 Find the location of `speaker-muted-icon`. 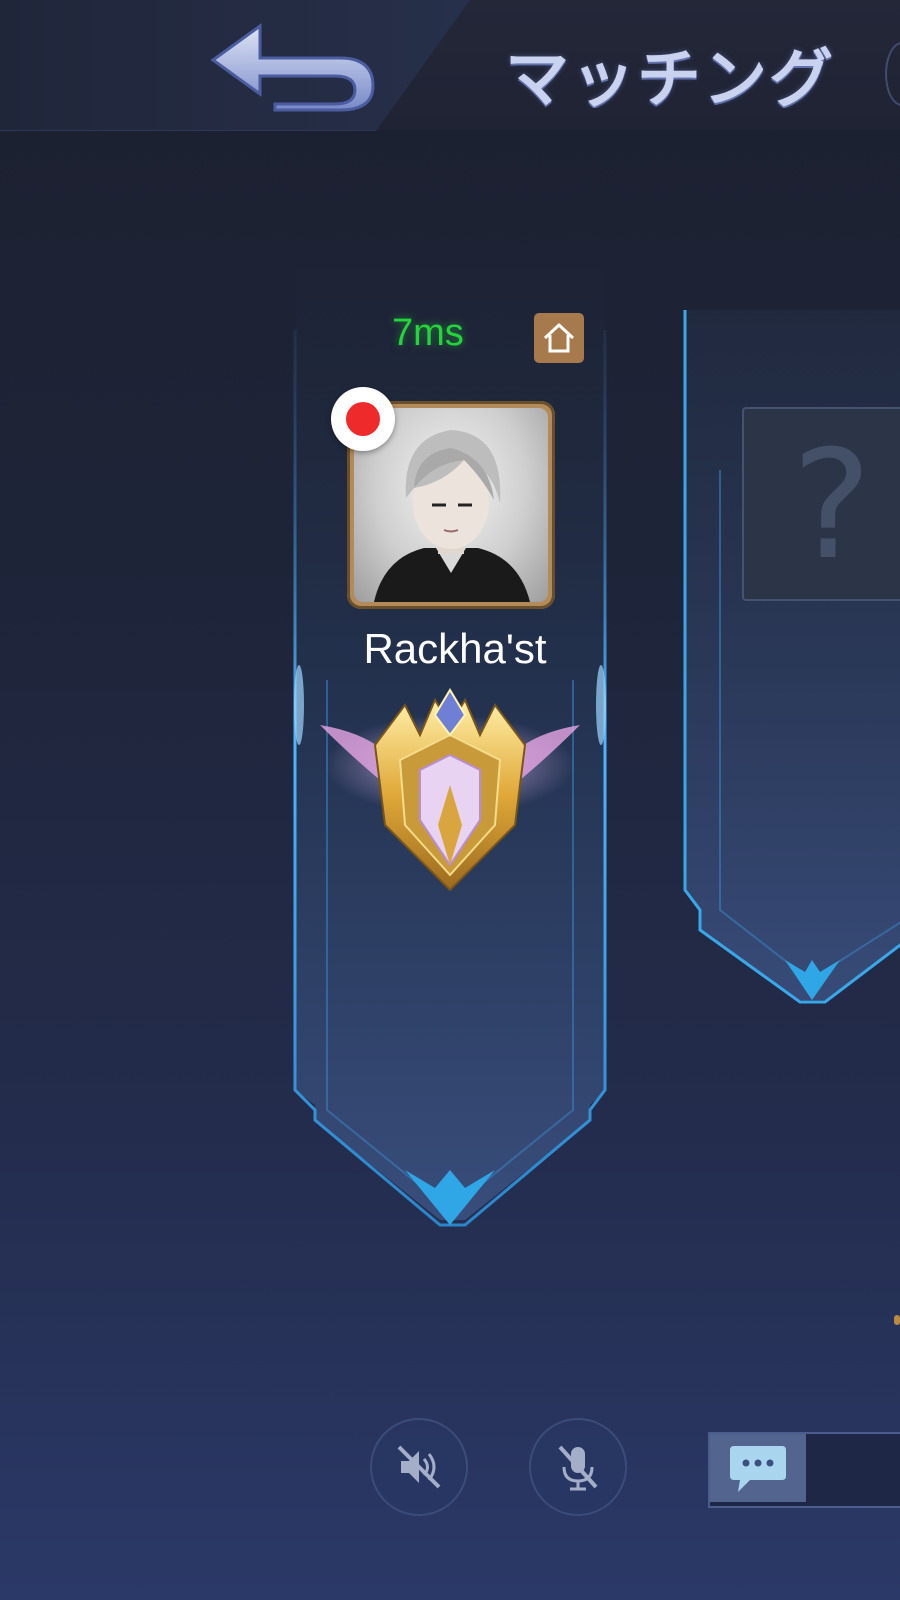

speaker-muted-icon is located at coordinates (419, 1467).